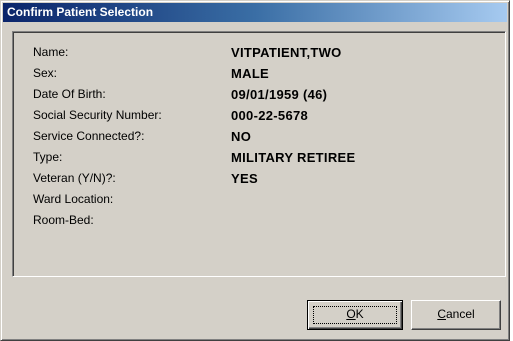 Image resolution: width=513 pixels, height=341 pixels. Describe the element at coordinates (48, 157) in the screenshot. I see `type-label: Type:` at that location.